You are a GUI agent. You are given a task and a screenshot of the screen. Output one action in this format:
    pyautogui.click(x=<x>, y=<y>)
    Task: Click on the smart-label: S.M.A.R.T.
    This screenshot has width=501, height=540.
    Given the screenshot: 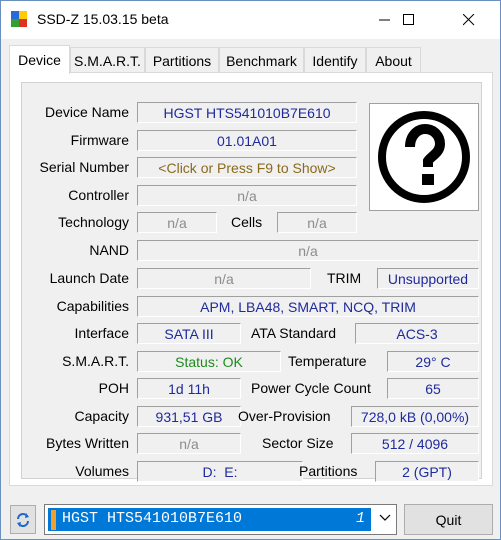 What is the action you would take?
    pyautogui.click(x=95, y=361)
    